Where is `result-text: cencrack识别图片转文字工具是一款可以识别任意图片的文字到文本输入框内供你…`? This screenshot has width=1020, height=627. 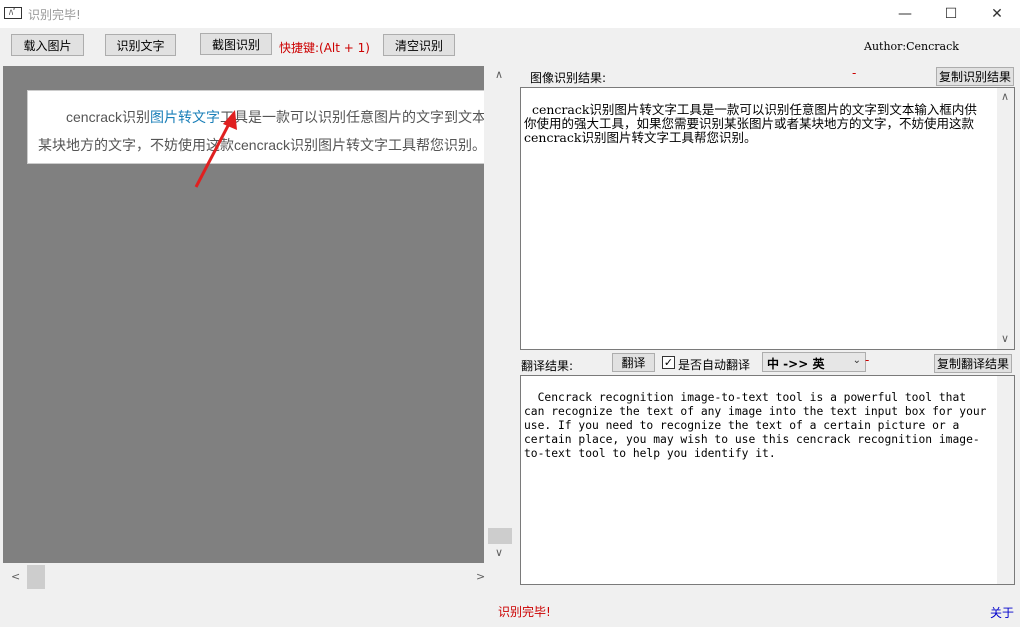
result-text: cencrack识别图片转文字工具是一款可以识别任意图片的文字到文本输入框内供你… is located at coordinates (750, 123).